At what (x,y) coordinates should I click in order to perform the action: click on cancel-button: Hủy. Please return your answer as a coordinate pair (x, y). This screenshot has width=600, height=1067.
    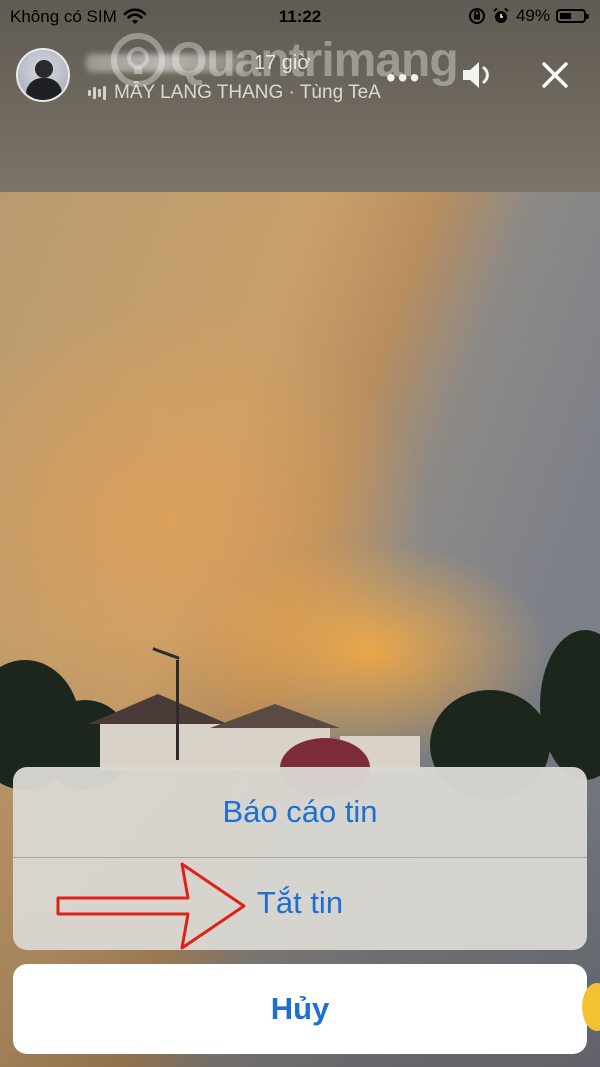
    Looking at the image, I should click on (300, 1009).